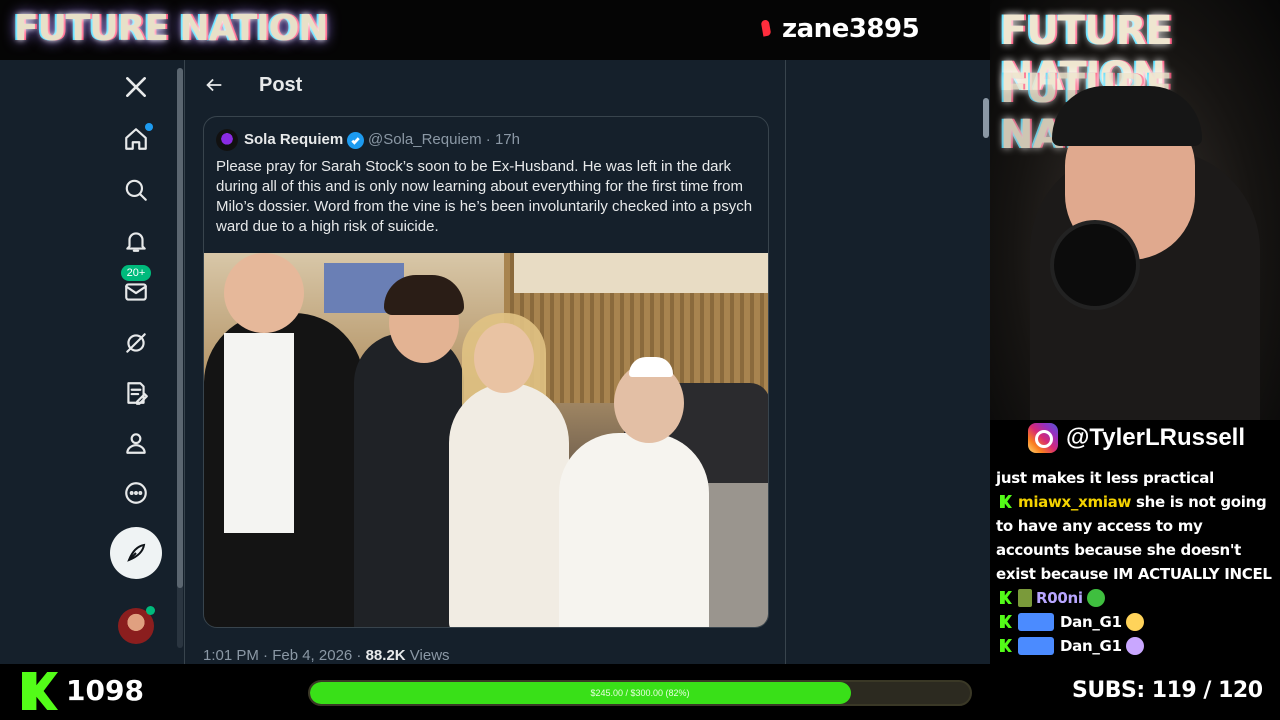  I want to click on feather-icon, so click(136, 552).